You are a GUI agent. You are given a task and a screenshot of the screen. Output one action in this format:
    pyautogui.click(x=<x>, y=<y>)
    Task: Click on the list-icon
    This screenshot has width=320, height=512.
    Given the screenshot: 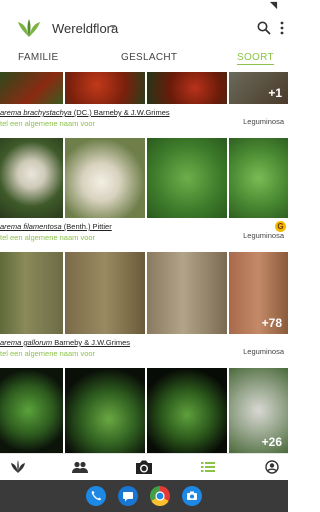 What is the action you would take?
    pyautogui.click(x=208, y=467)
    